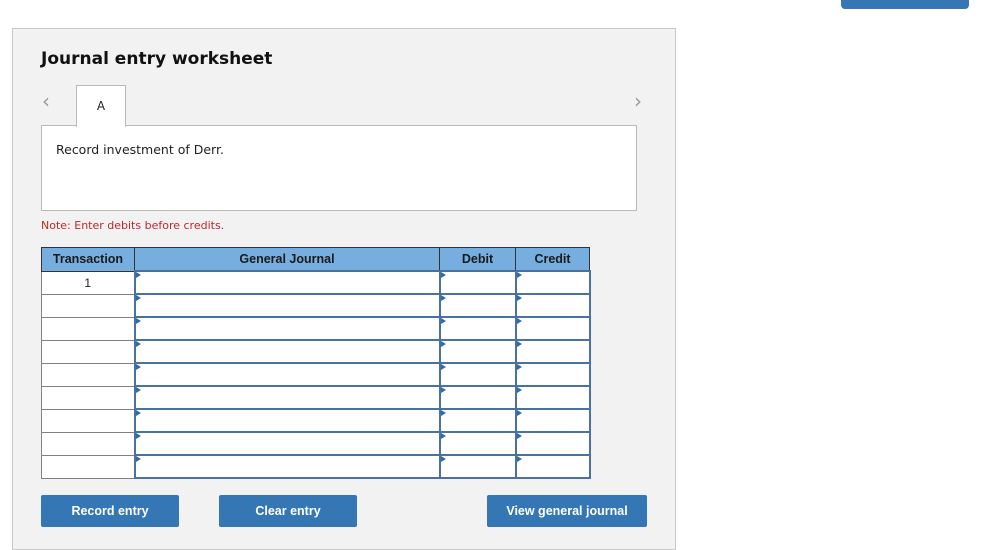 This screenshot has width=1007, height=550. I want to click on top-action-button, so click(905, 4).